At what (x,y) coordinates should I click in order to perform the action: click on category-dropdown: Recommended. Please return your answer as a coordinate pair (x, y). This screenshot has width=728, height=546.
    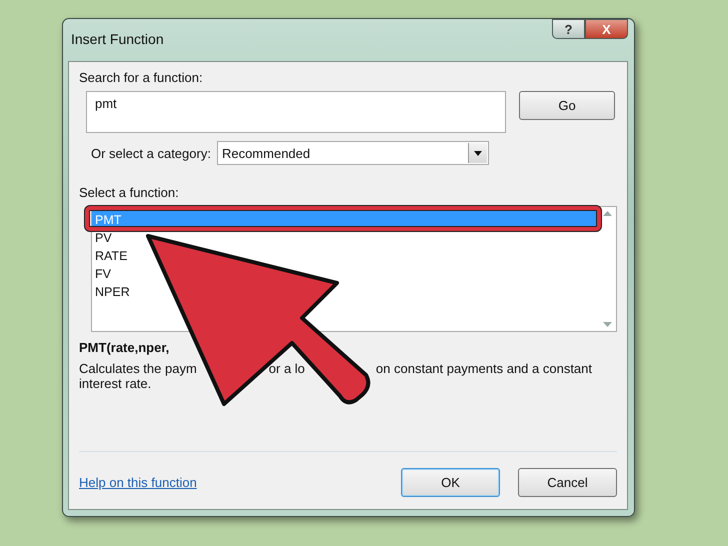
    Looking at the image, I should click on (352, 153).